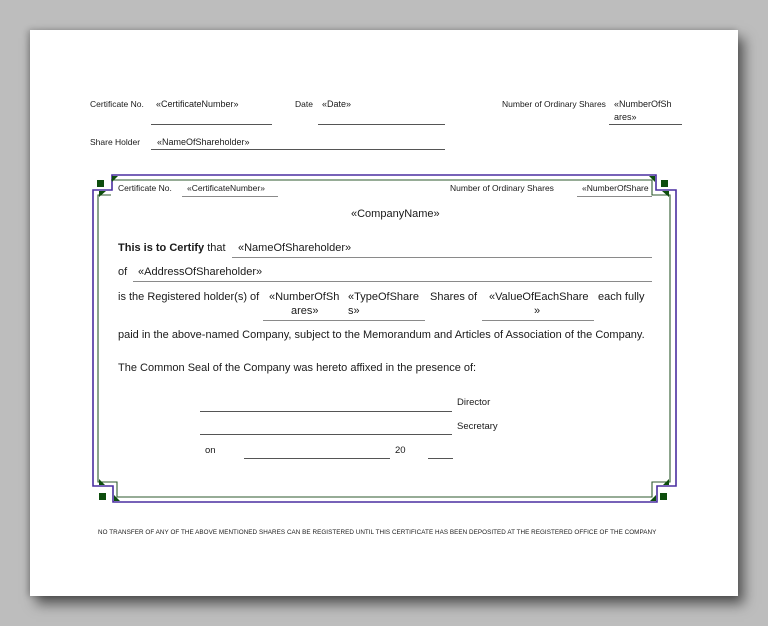 The height and width of the screenshot is (626, 768). What do you see at coordinates (100, 183) in the screenshot?
I see `corner-square-top-left` at bounding box center [100, 183].